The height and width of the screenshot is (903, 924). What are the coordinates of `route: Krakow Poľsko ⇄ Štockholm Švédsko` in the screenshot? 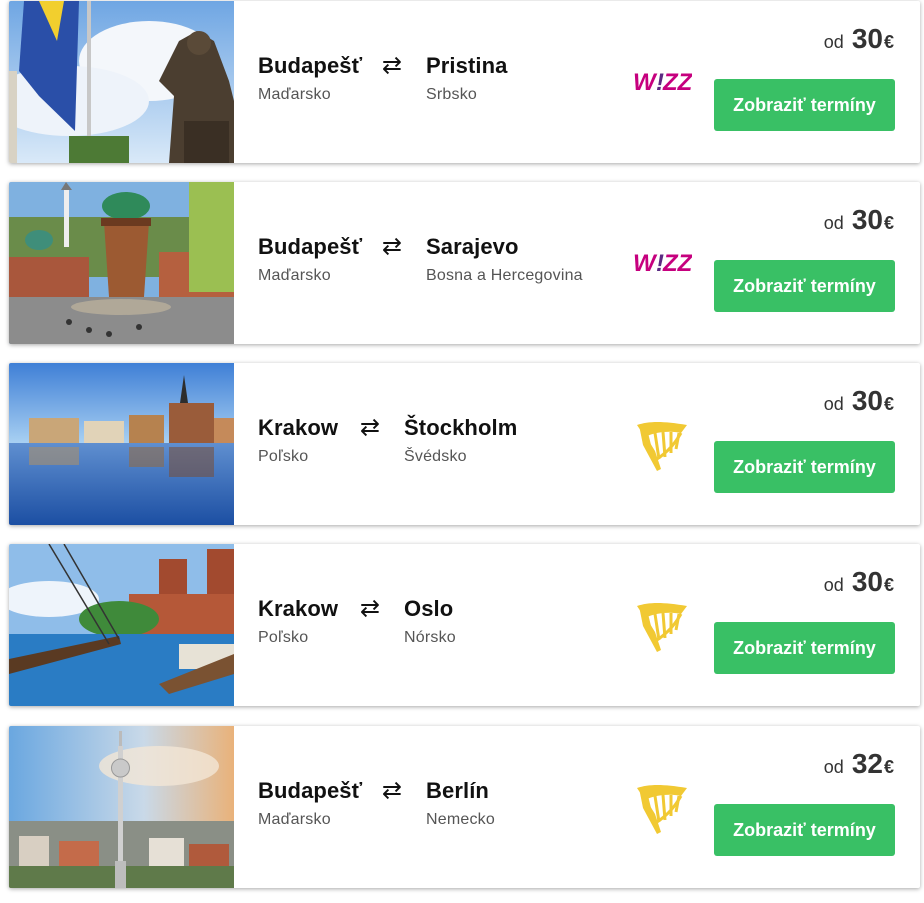 It's located at (448, 450).